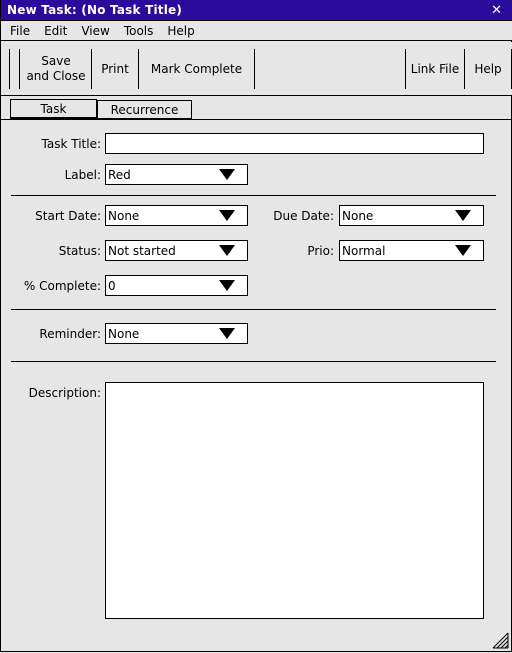 Image resolution: width=512 pixels, height=653 pixels. What do you see at coordinates (139, 31) in the screenshot?
I see `menu-item-tools: Tools` at bounding box center [139, 31].